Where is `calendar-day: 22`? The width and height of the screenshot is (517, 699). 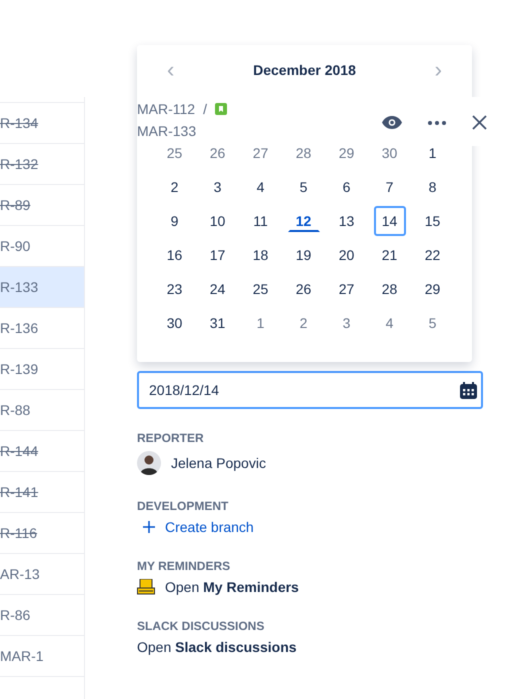 calendar-day: 22 is located at coordinates (432, 255).